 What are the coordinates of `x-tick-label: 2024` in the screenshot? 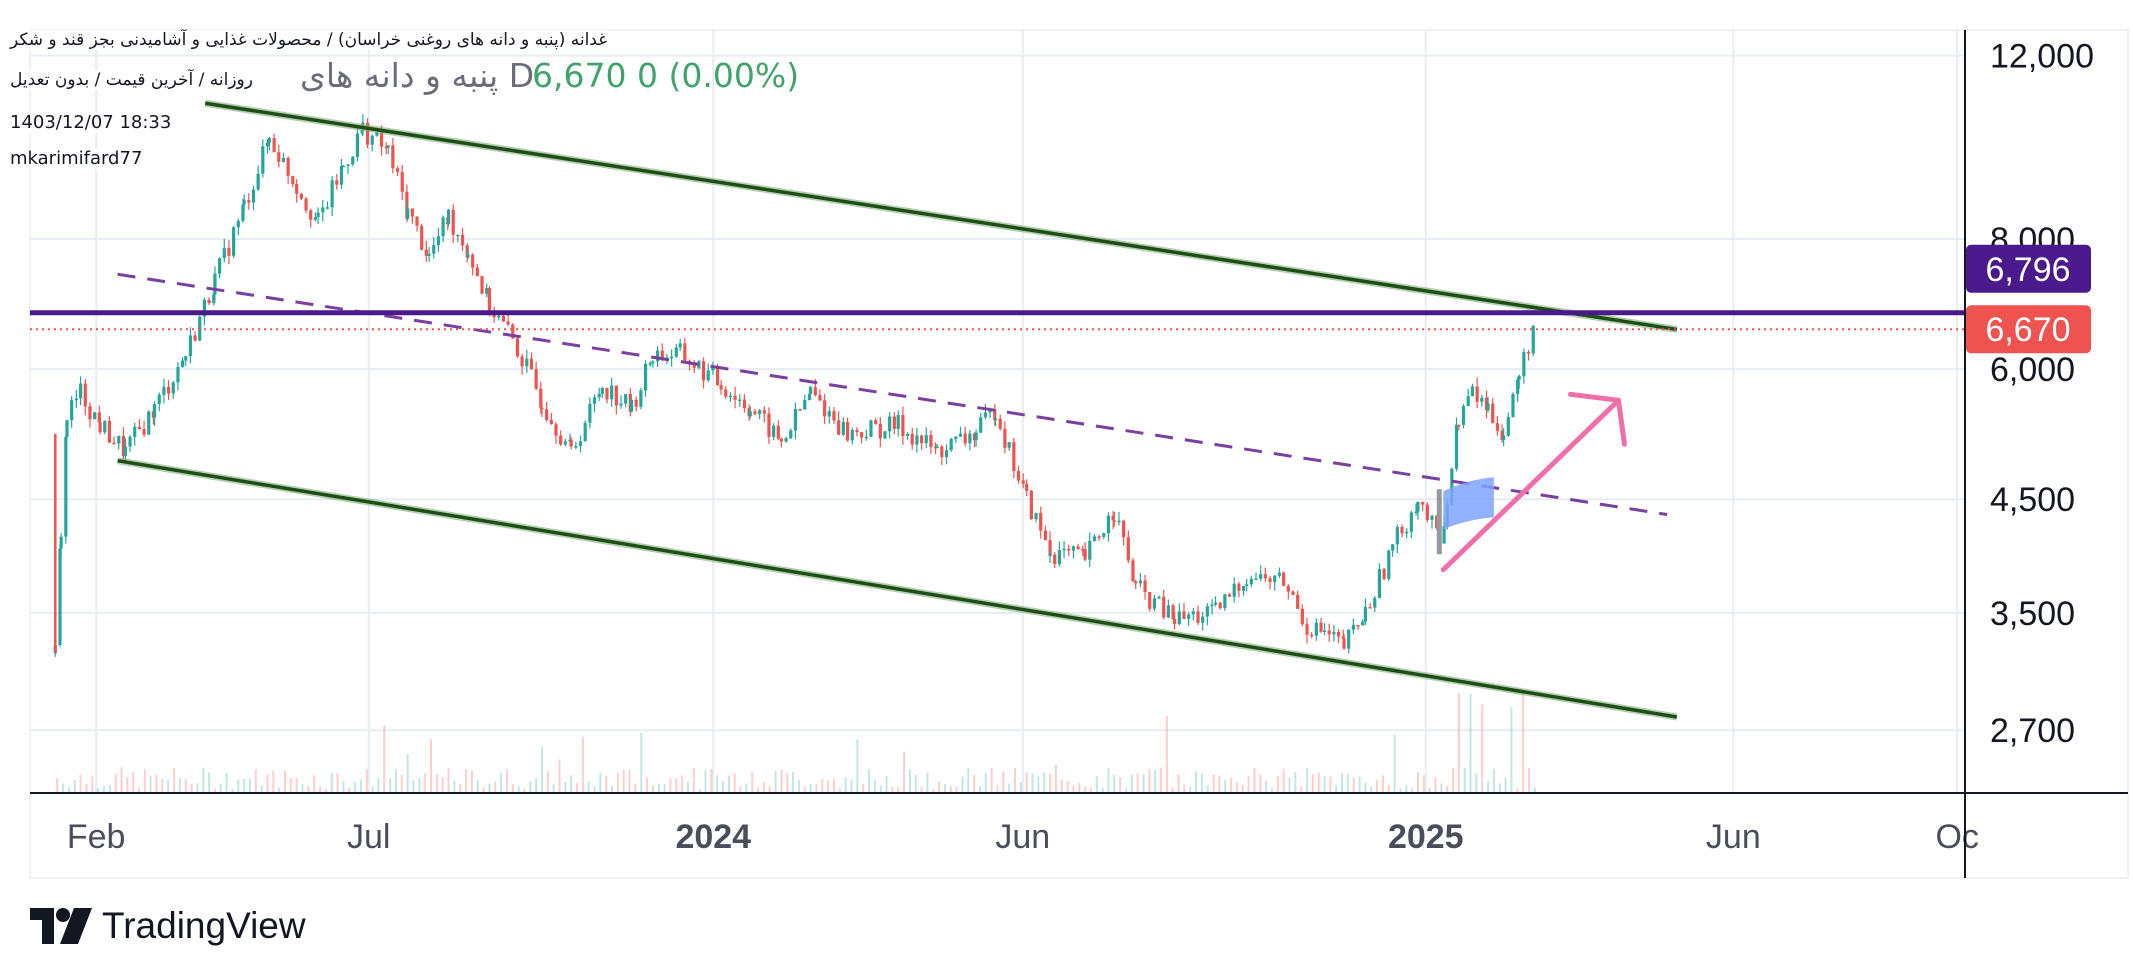 It's located at (713, 837).